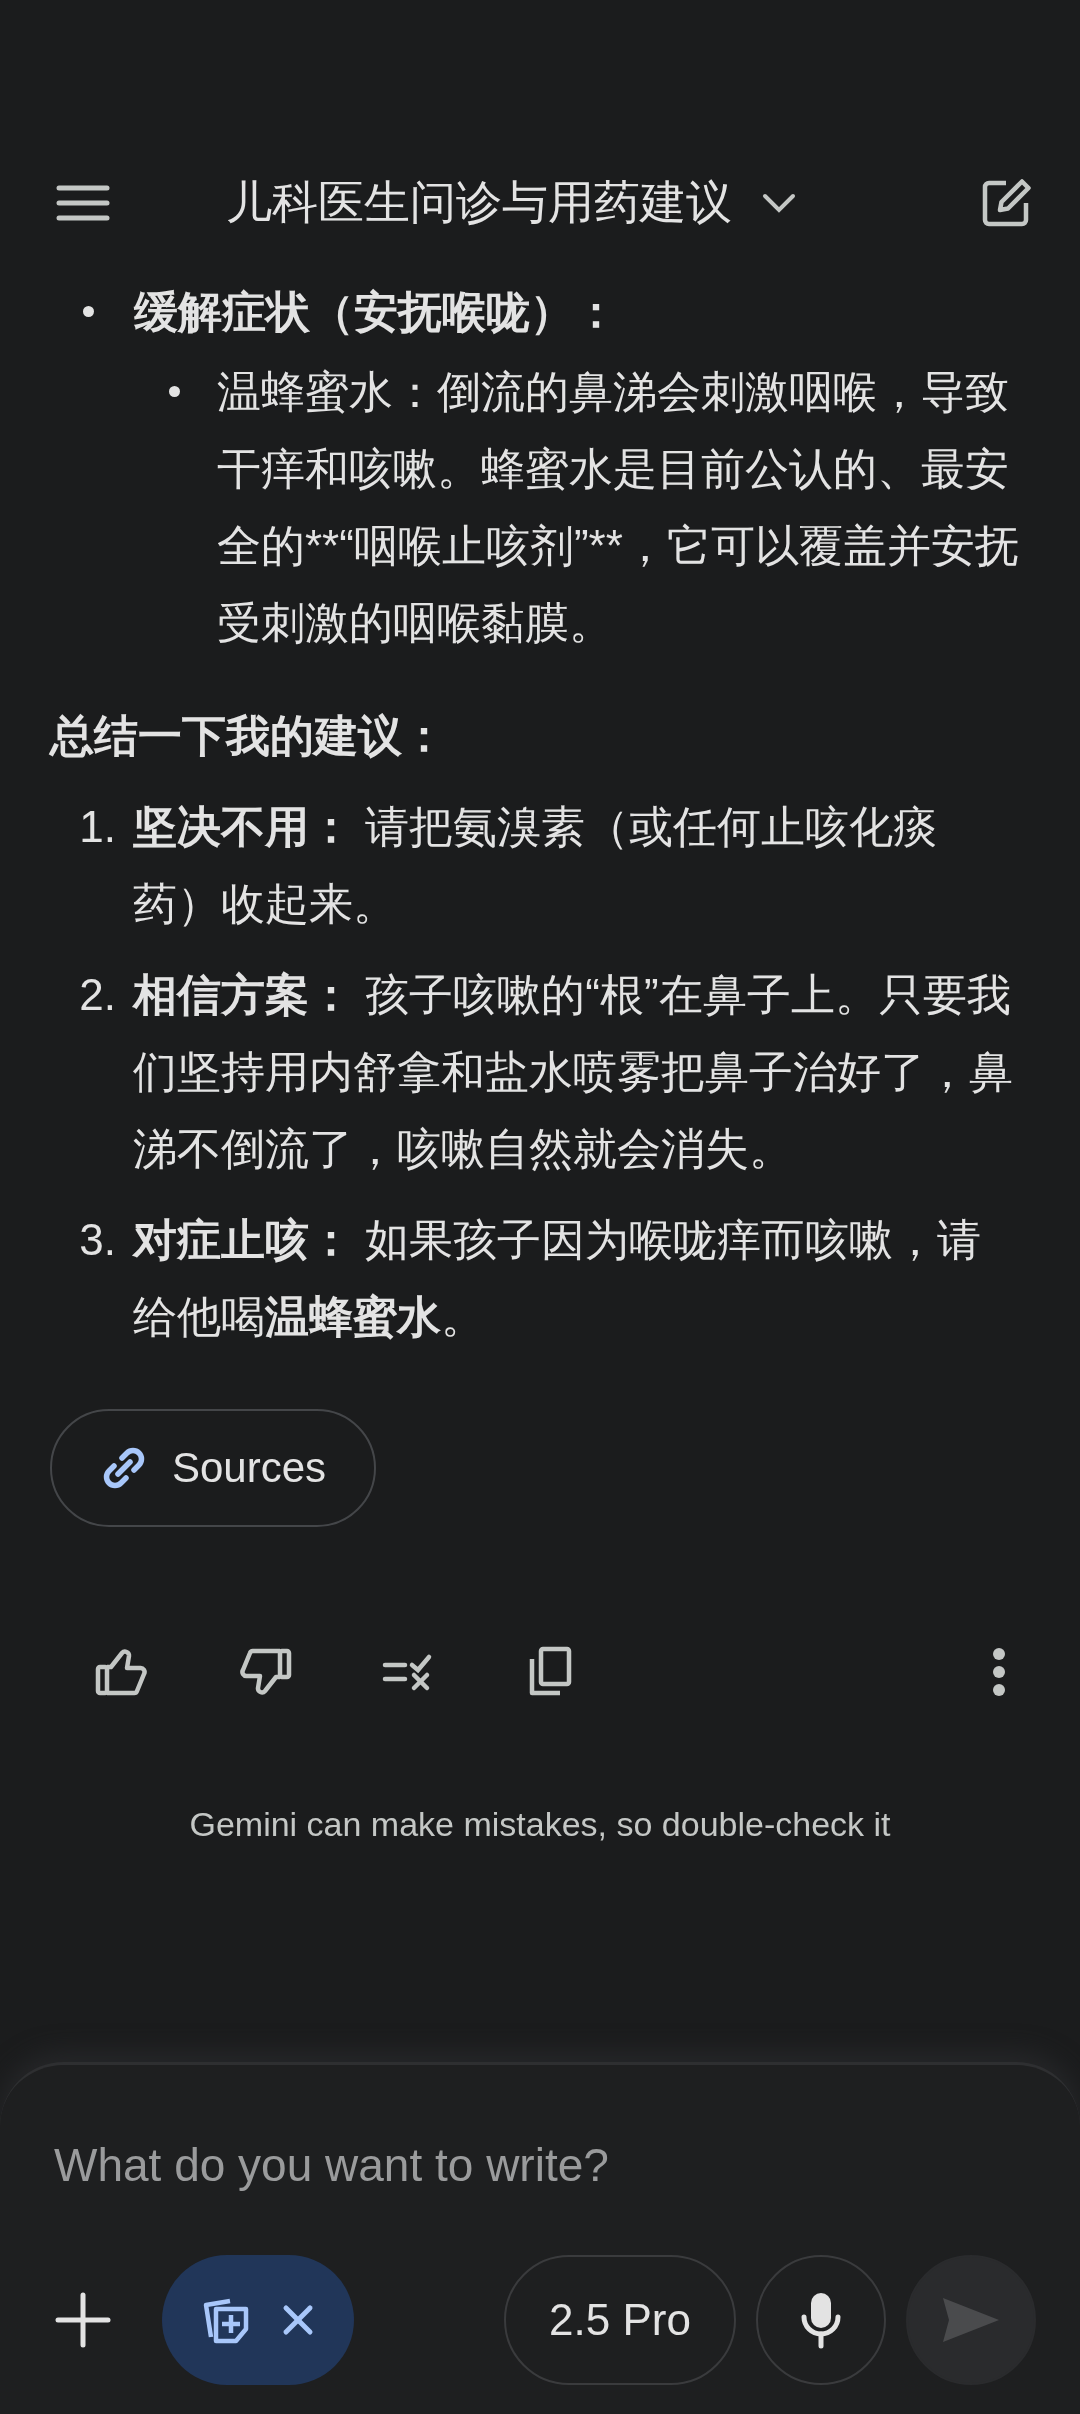 This screenshot has height=2414, width=1080. Describe the element at coordinates (97, 995) in the screenshot. I see `list-number: 2.` at that location.